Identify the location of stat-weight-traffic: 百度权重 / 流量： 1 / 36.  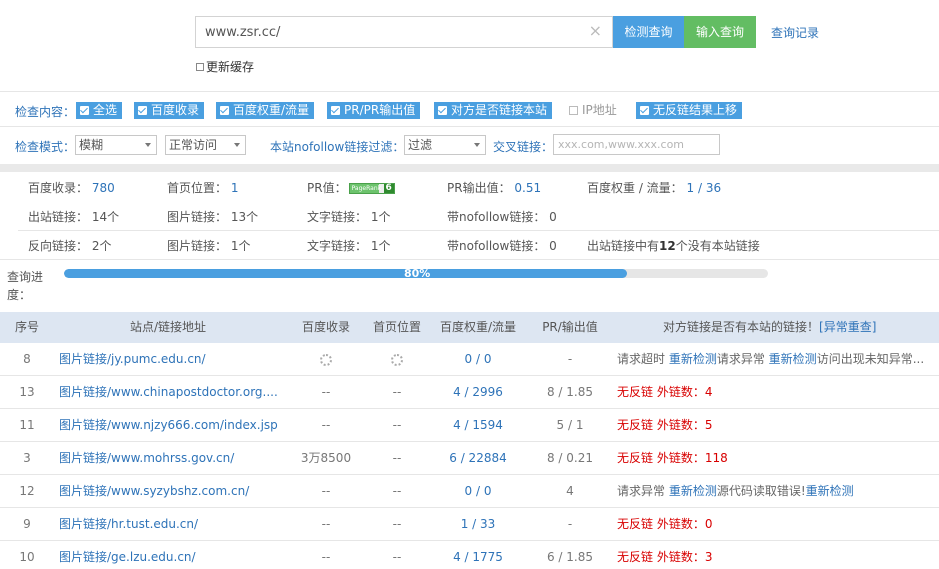
(654, 188).